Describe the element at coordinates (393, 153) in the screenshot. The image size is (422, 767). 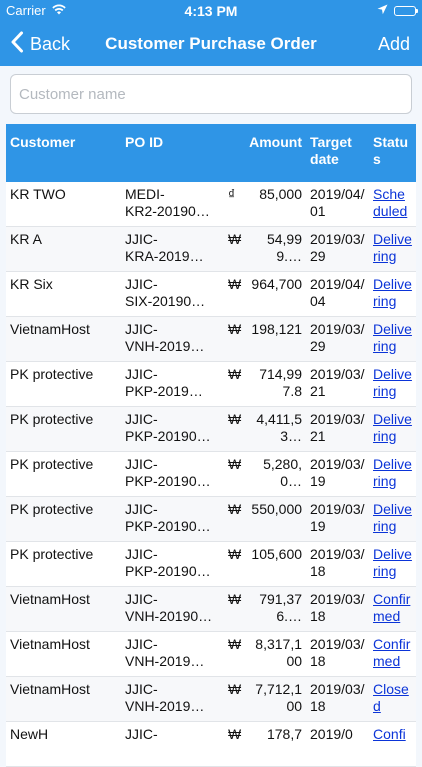
I see `header-status: Status` at that location.